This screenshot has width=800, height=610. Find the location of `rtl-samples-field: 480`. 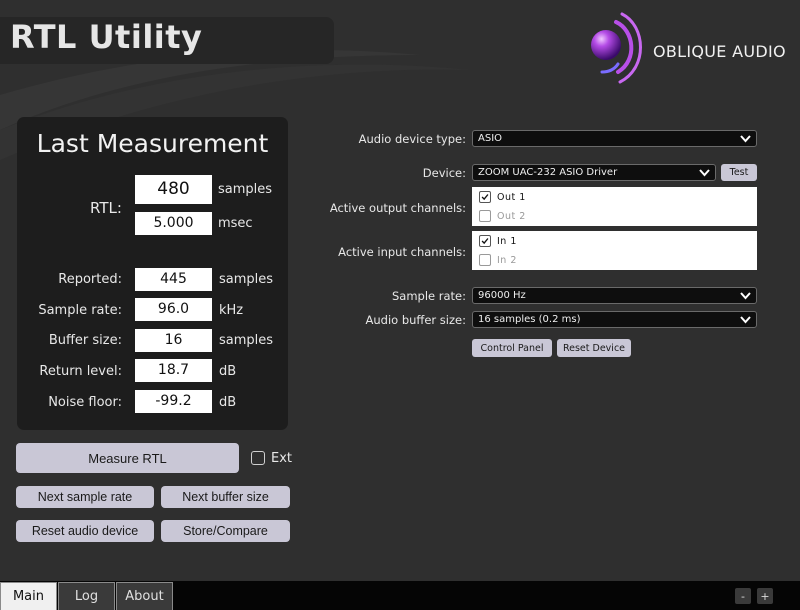

rtl-samples-field: 480 is located at coordinates (173, 189).